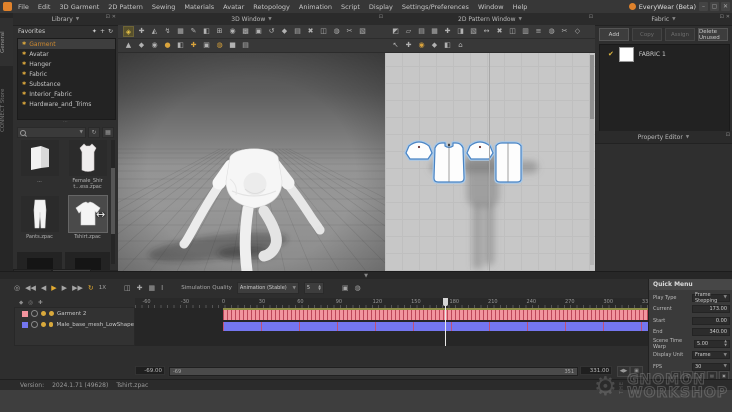 The image size is (732, 412). What do you see at coordinates (154, 31) in the screenshot?
I see `tool-icon: ◭` at bounding box center [154, 31].